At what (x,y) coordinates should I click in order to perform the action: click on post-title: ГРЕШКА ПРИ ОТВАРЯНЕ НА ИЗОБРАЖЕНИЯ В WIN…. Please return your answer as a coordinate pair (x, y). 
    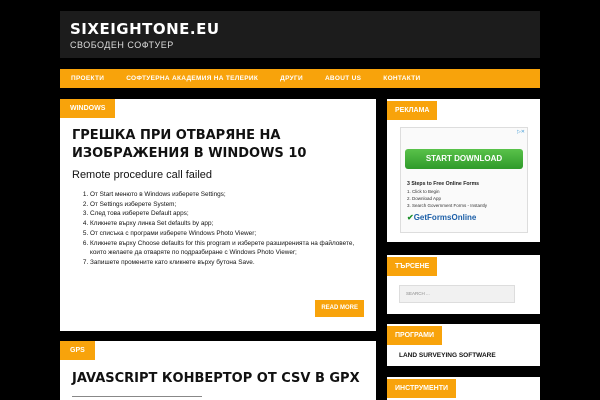
    Looking at the image, I should click on (217, 145).